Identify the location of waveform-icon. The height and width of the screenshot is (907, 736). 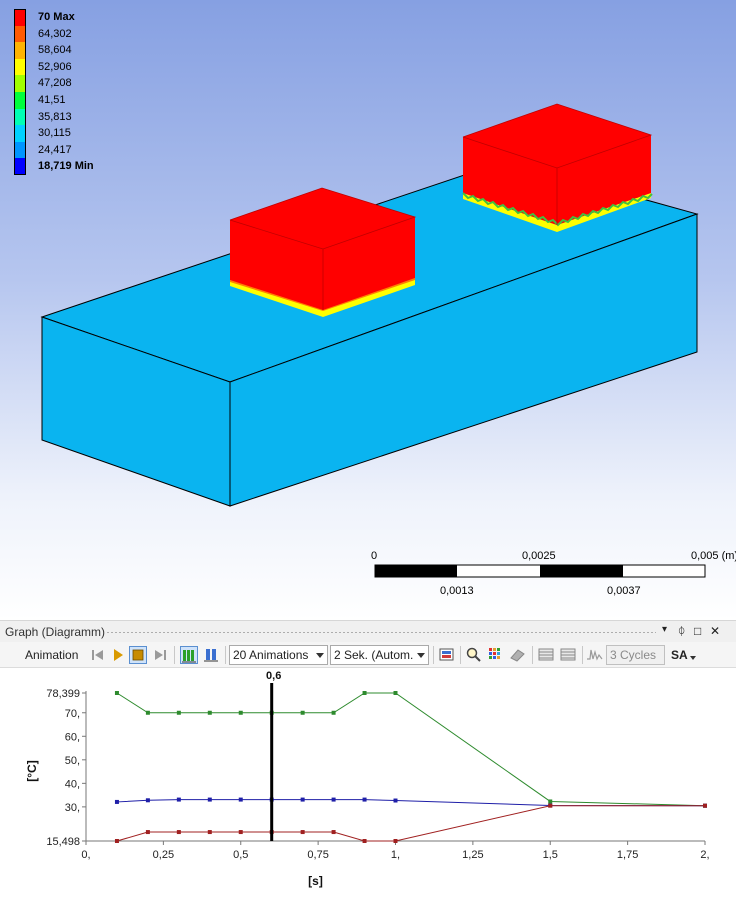
(595, 655).